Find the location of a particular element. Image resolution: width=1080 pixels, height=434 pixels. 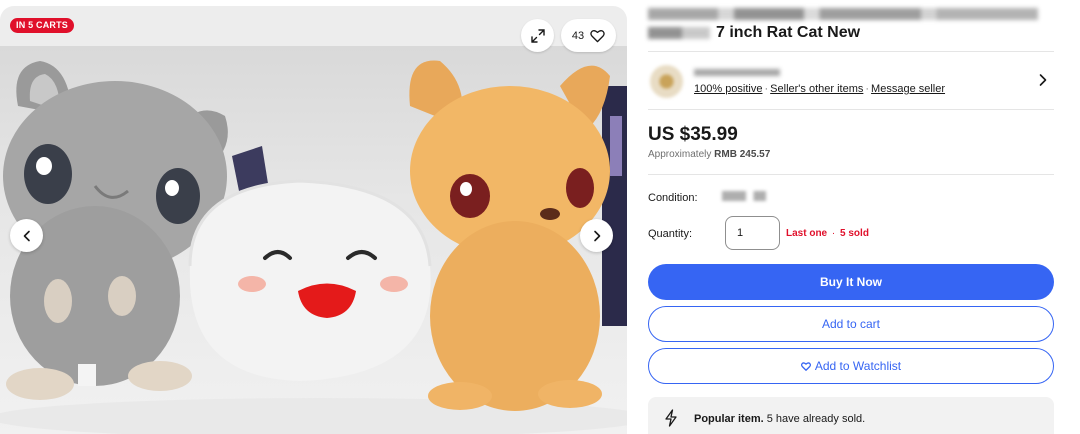

listing-title: 7 inch Rat Cat New is located at coordinates (754, 33).